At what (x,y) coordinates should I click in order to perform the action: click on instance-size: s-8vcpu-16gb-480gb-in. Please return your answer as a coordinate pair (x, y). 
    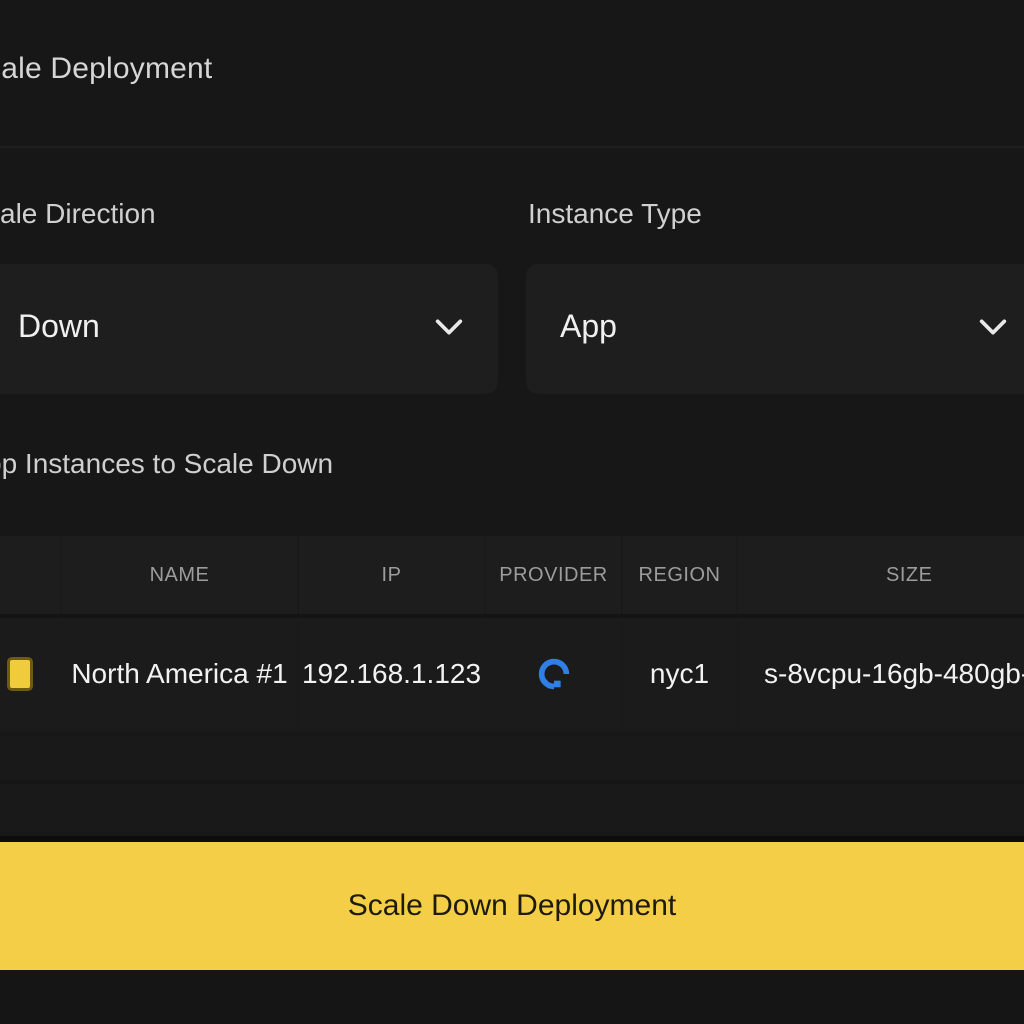
    Looking at the image, I should click on (881, 674).